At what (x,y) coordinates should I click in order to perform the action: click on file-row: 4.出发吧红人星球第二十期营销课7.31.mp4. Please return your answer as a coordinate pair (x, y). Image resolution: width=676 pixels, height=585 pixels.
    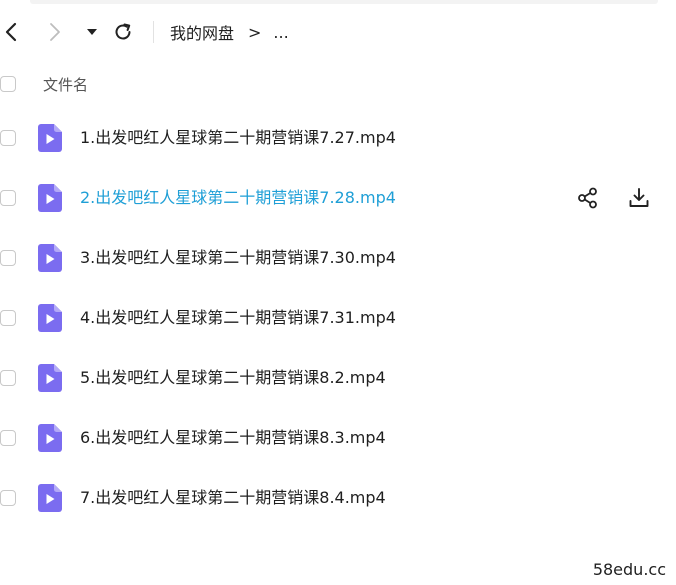
    Looking at the image, I should click on (338, 318).